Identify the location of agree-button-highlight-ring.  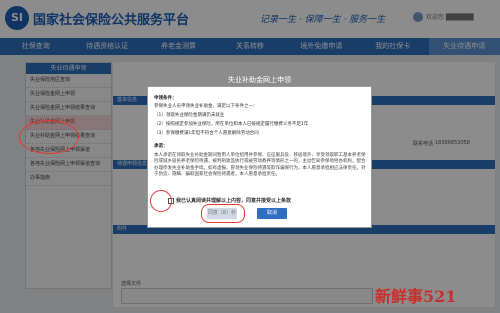
(223, 213).